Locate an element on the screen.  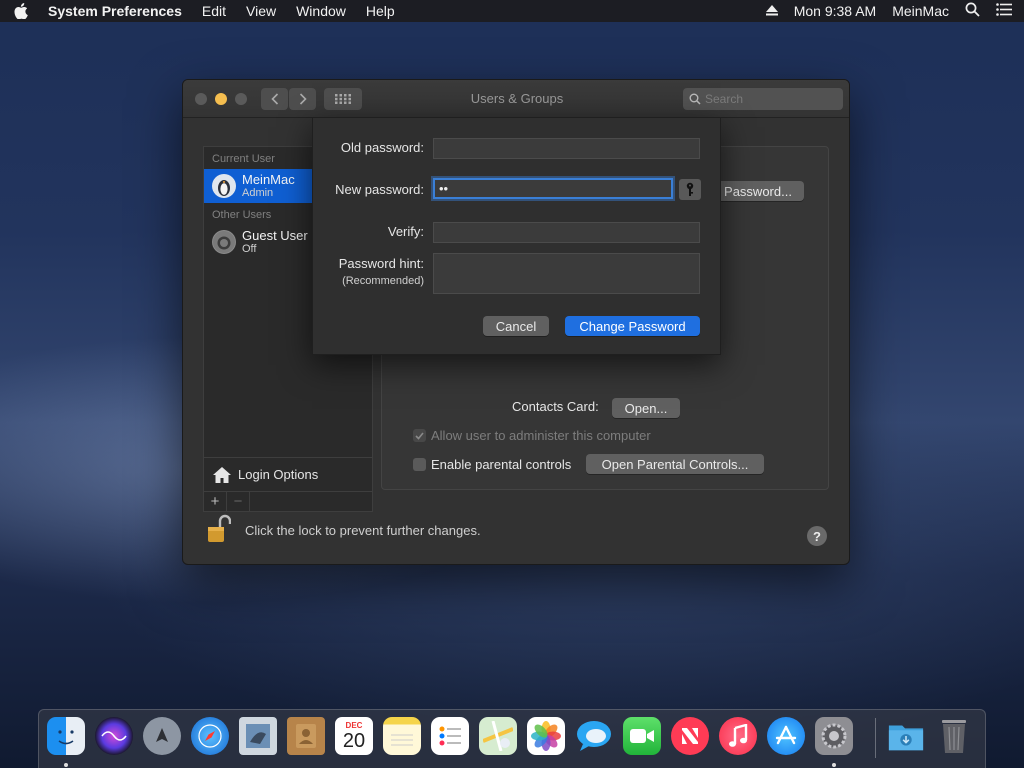
verify-field is located at coordinates (566, 232).